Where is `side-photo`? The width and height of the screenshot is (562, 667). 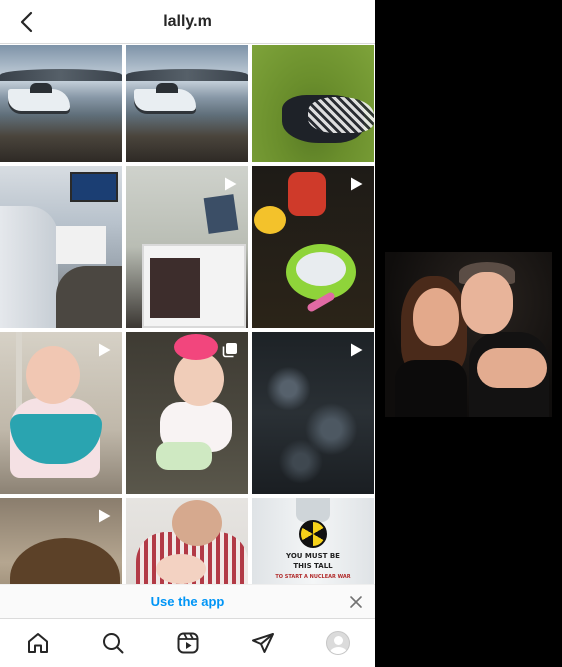 side-photo is located at coordinates (468, 334).